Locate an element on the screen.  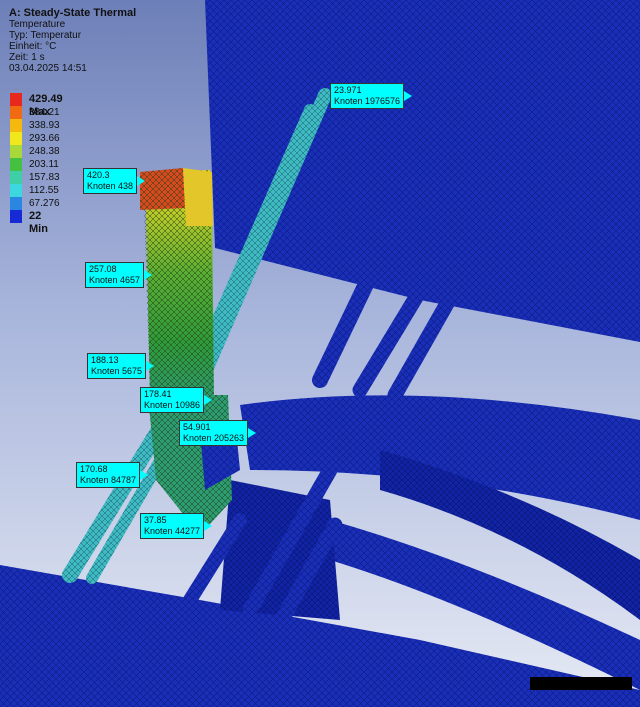
result-date: 03.04.2025 14:51 is located at coordinates (48, 68).